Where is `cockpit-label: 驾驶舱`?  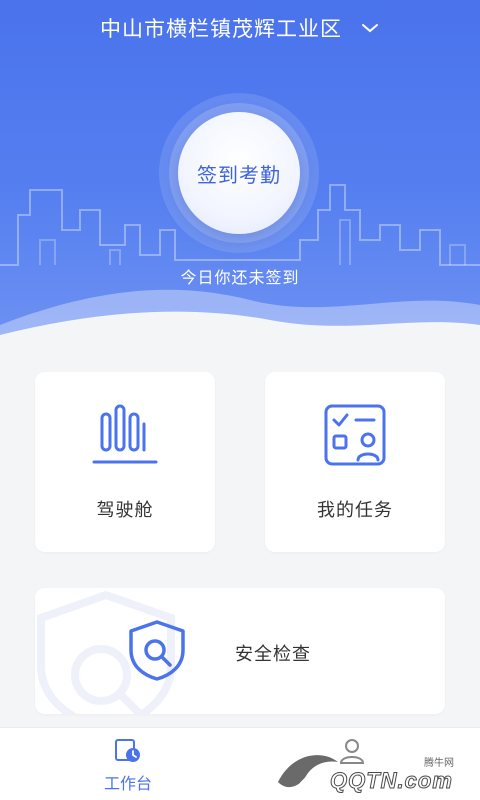
cockpit-label: 驾驶舱 is located at coordinates (125, 510).